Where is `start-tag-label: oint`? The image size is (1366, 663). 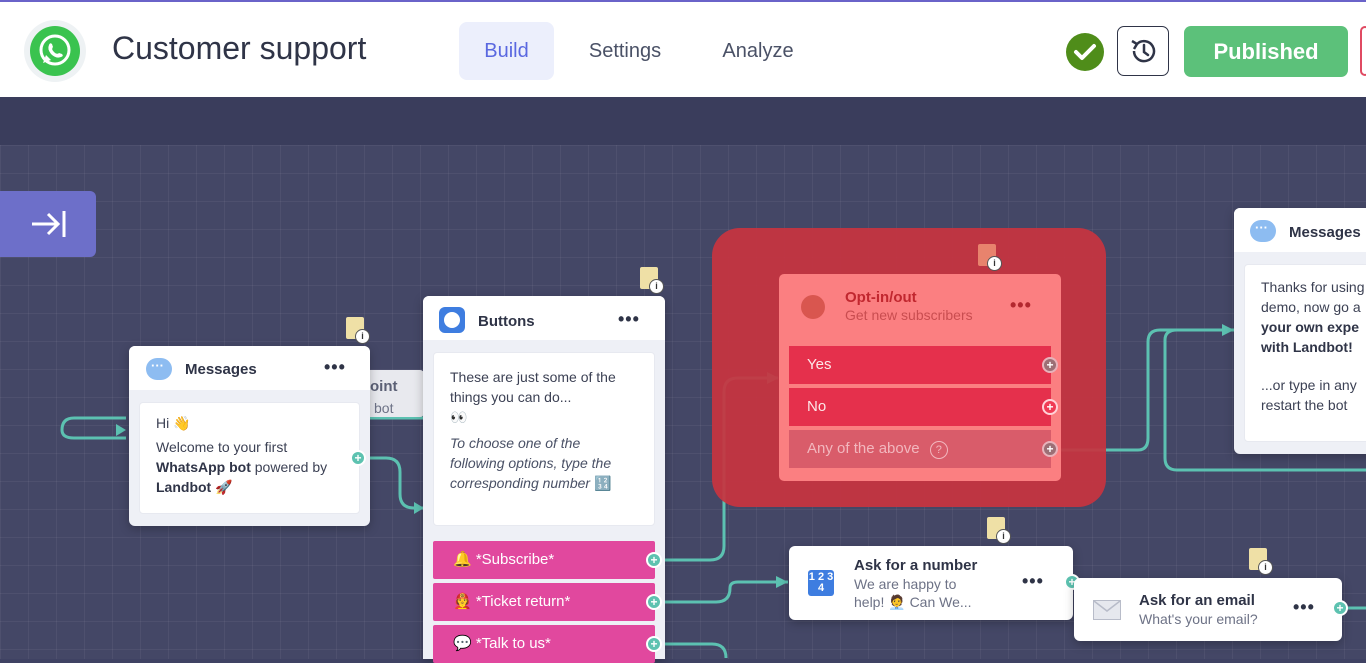 start-tag-label: oint is located at coordinates (384, 386).